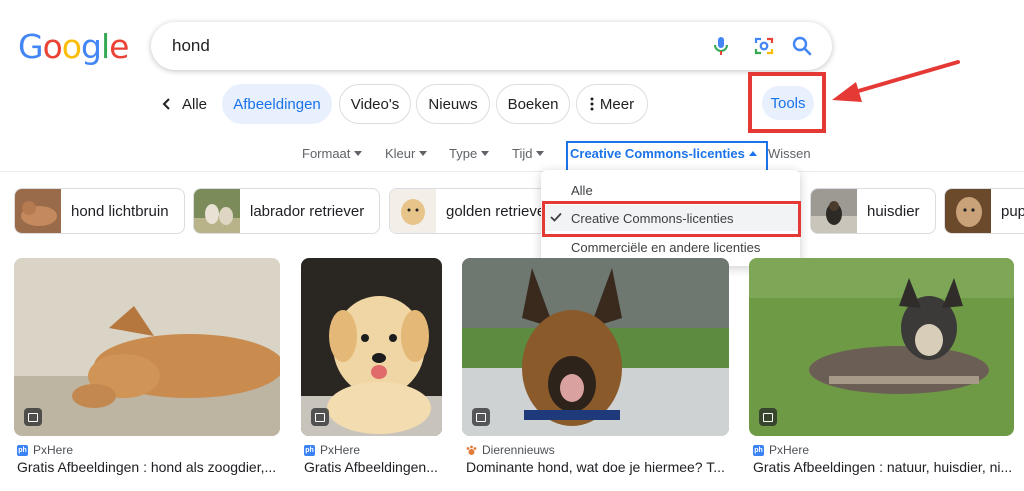 This screenshot has height=491, width=1024. I want to click on filter-size: Formaat, so click(332, 153).